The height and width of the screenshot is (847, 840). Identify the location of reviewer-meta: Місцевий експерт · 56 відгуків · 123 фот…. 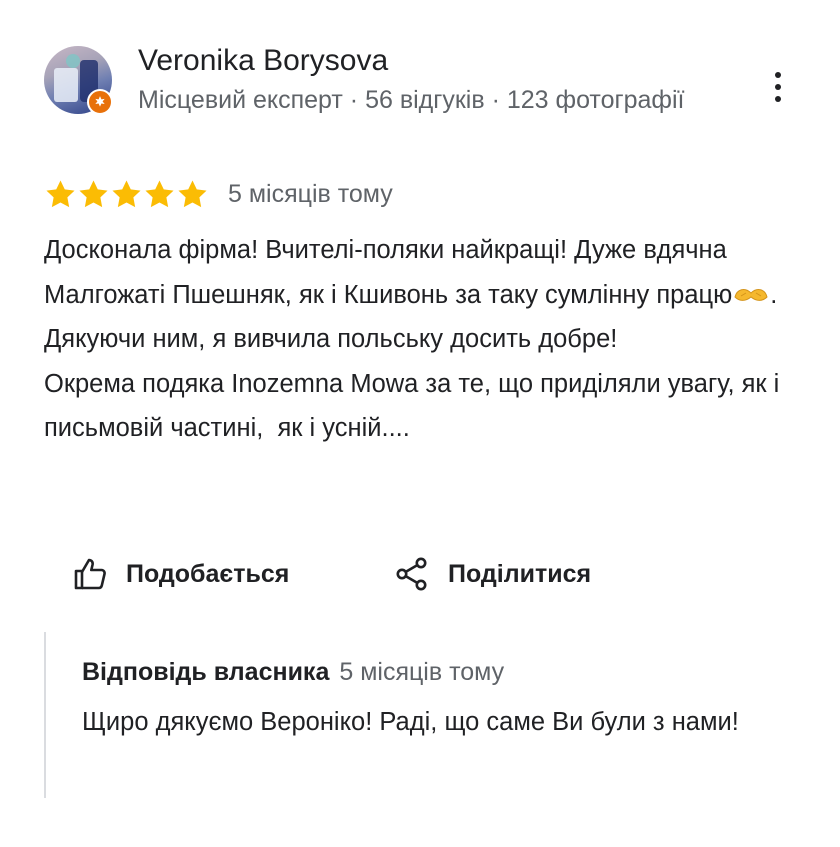
(428, 100).